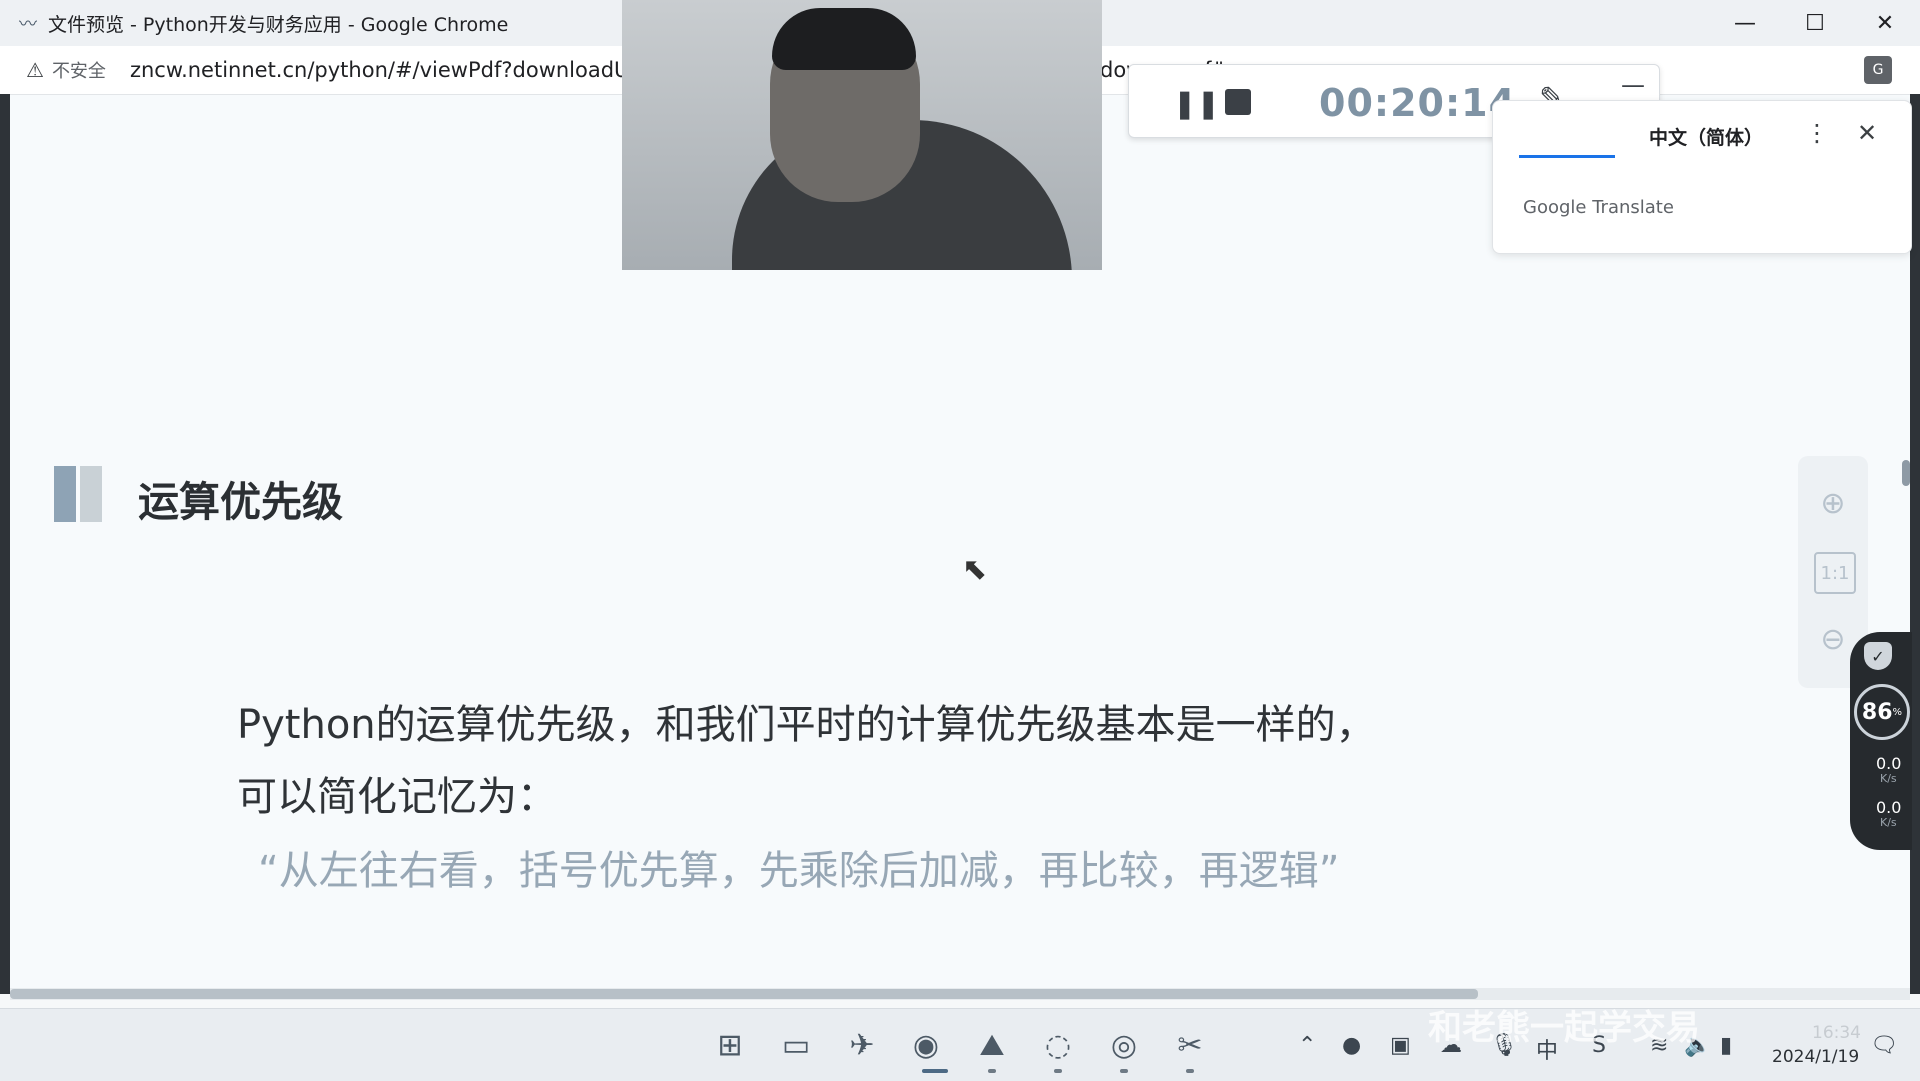 The width and height of the screenshot is (1920, 1081). What do you see at coordinates (1881, 741) in the screenshot?
I see `network-widget: ✓ 86% 0.0 K/s 0.0 K/s` at bounding box center [1881, 741].